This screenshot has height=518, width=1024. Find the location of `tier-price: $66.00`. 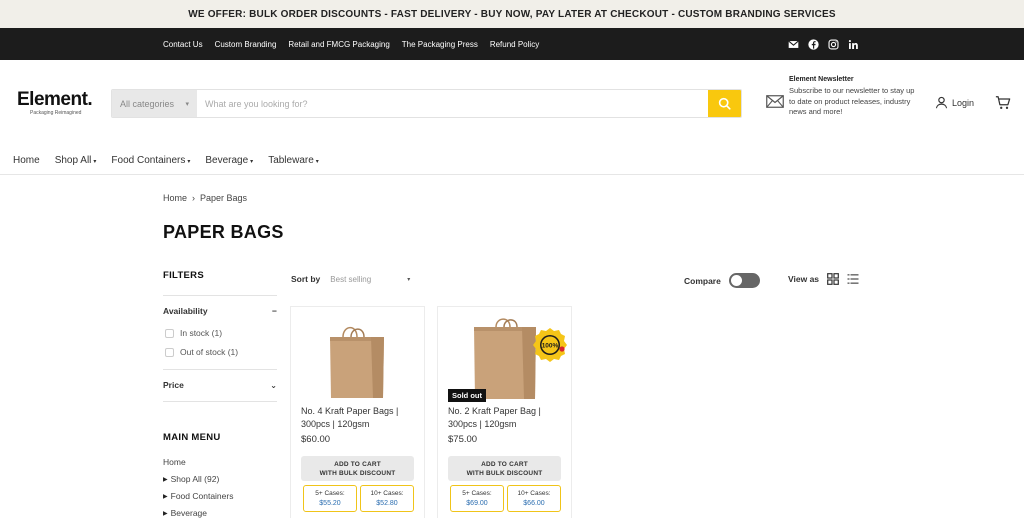

tier-price: $66.00 is located at coordinates (534, 503).